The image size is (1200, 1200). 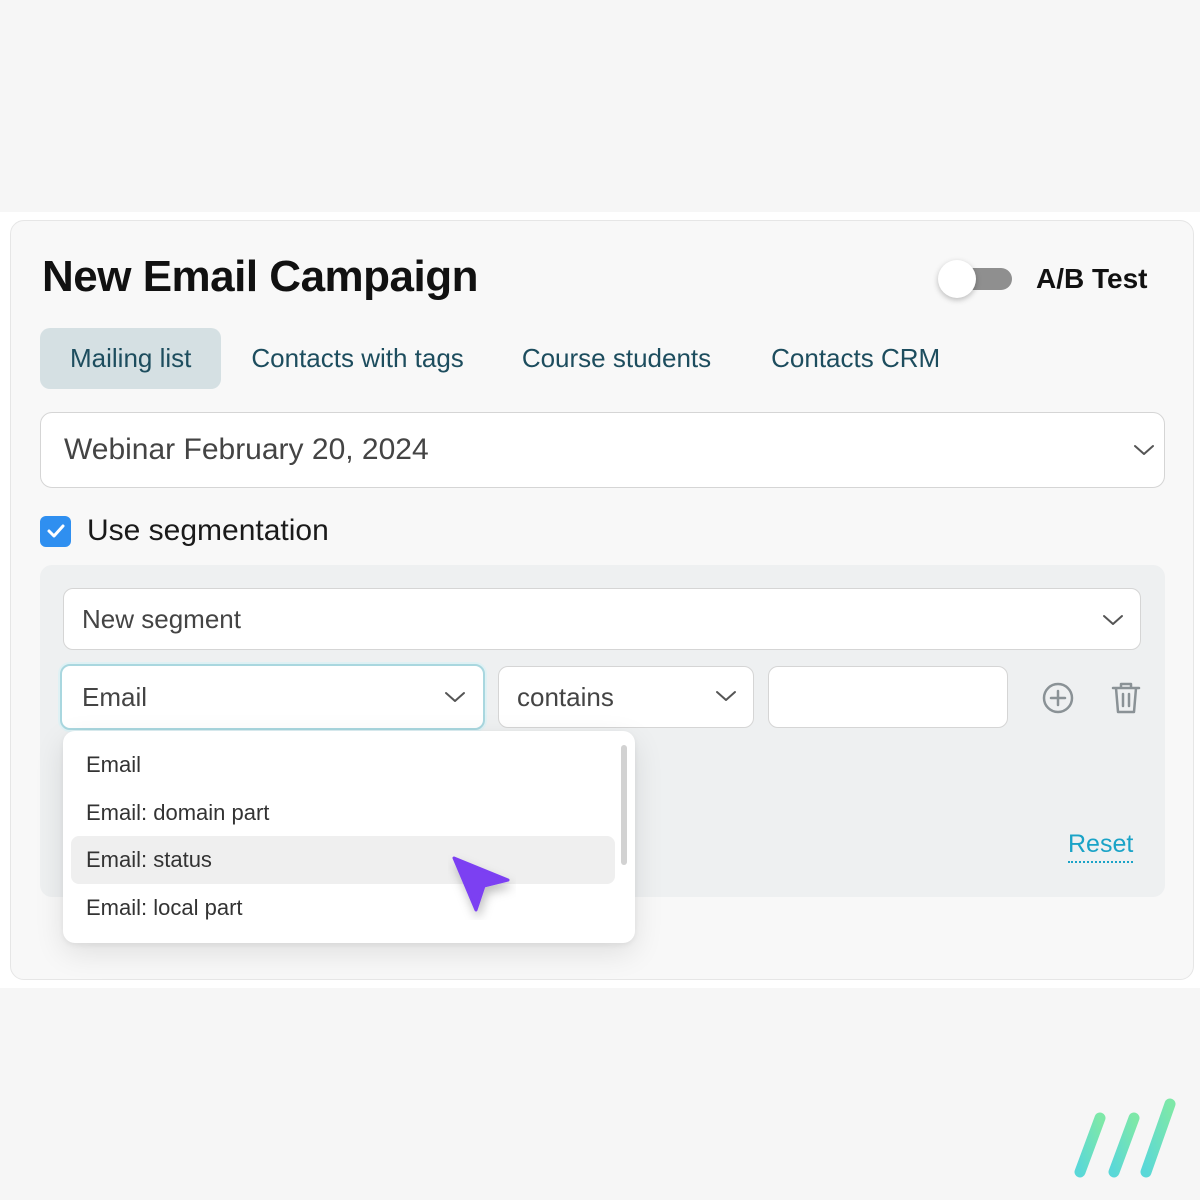 What do you see at coordinates (343, 765) in the screenshot?
I see `dropdown-option-email: Email` at bounding box center [343, 765].